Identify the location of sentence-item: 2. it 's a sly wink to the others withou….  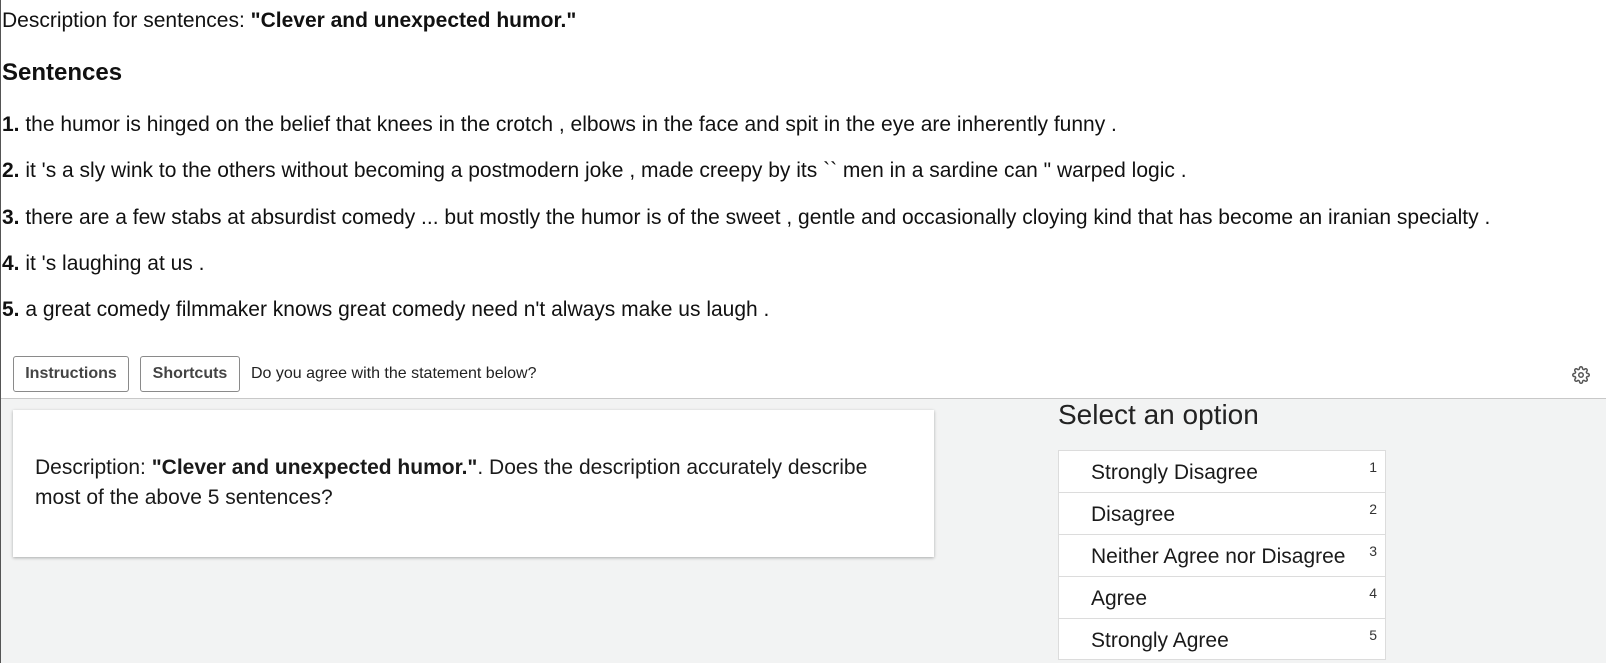
(594, 171).